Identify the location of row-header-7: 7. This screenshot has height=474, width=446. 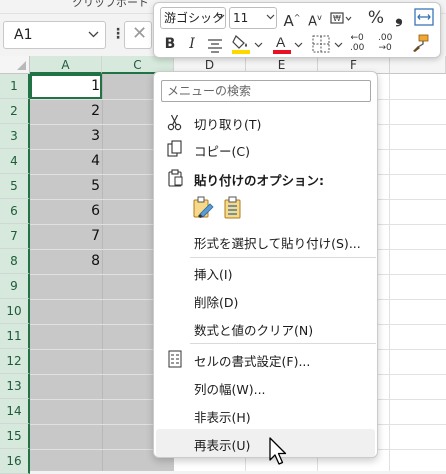
(15, 236).